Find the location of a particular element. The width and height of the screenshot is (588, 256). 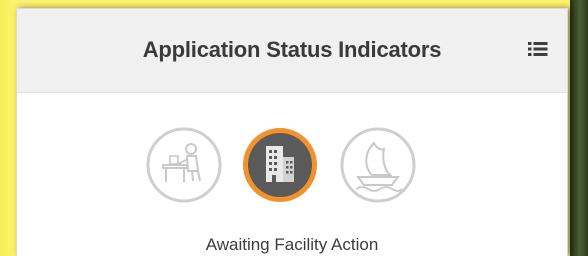

status-step-complete is located at coordinates (378, 165).